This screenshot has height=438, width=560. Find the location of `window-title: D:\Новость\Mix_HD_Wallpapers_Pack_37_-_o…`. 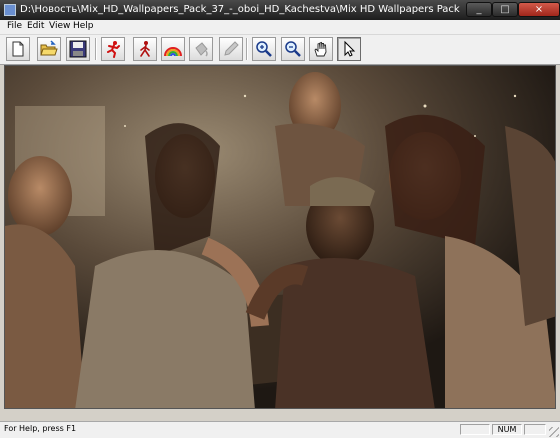

window-title: D:\Новость\Mix_HD_Wallpapers_Pack_37_-_o… is located at coordinates (240, 9).